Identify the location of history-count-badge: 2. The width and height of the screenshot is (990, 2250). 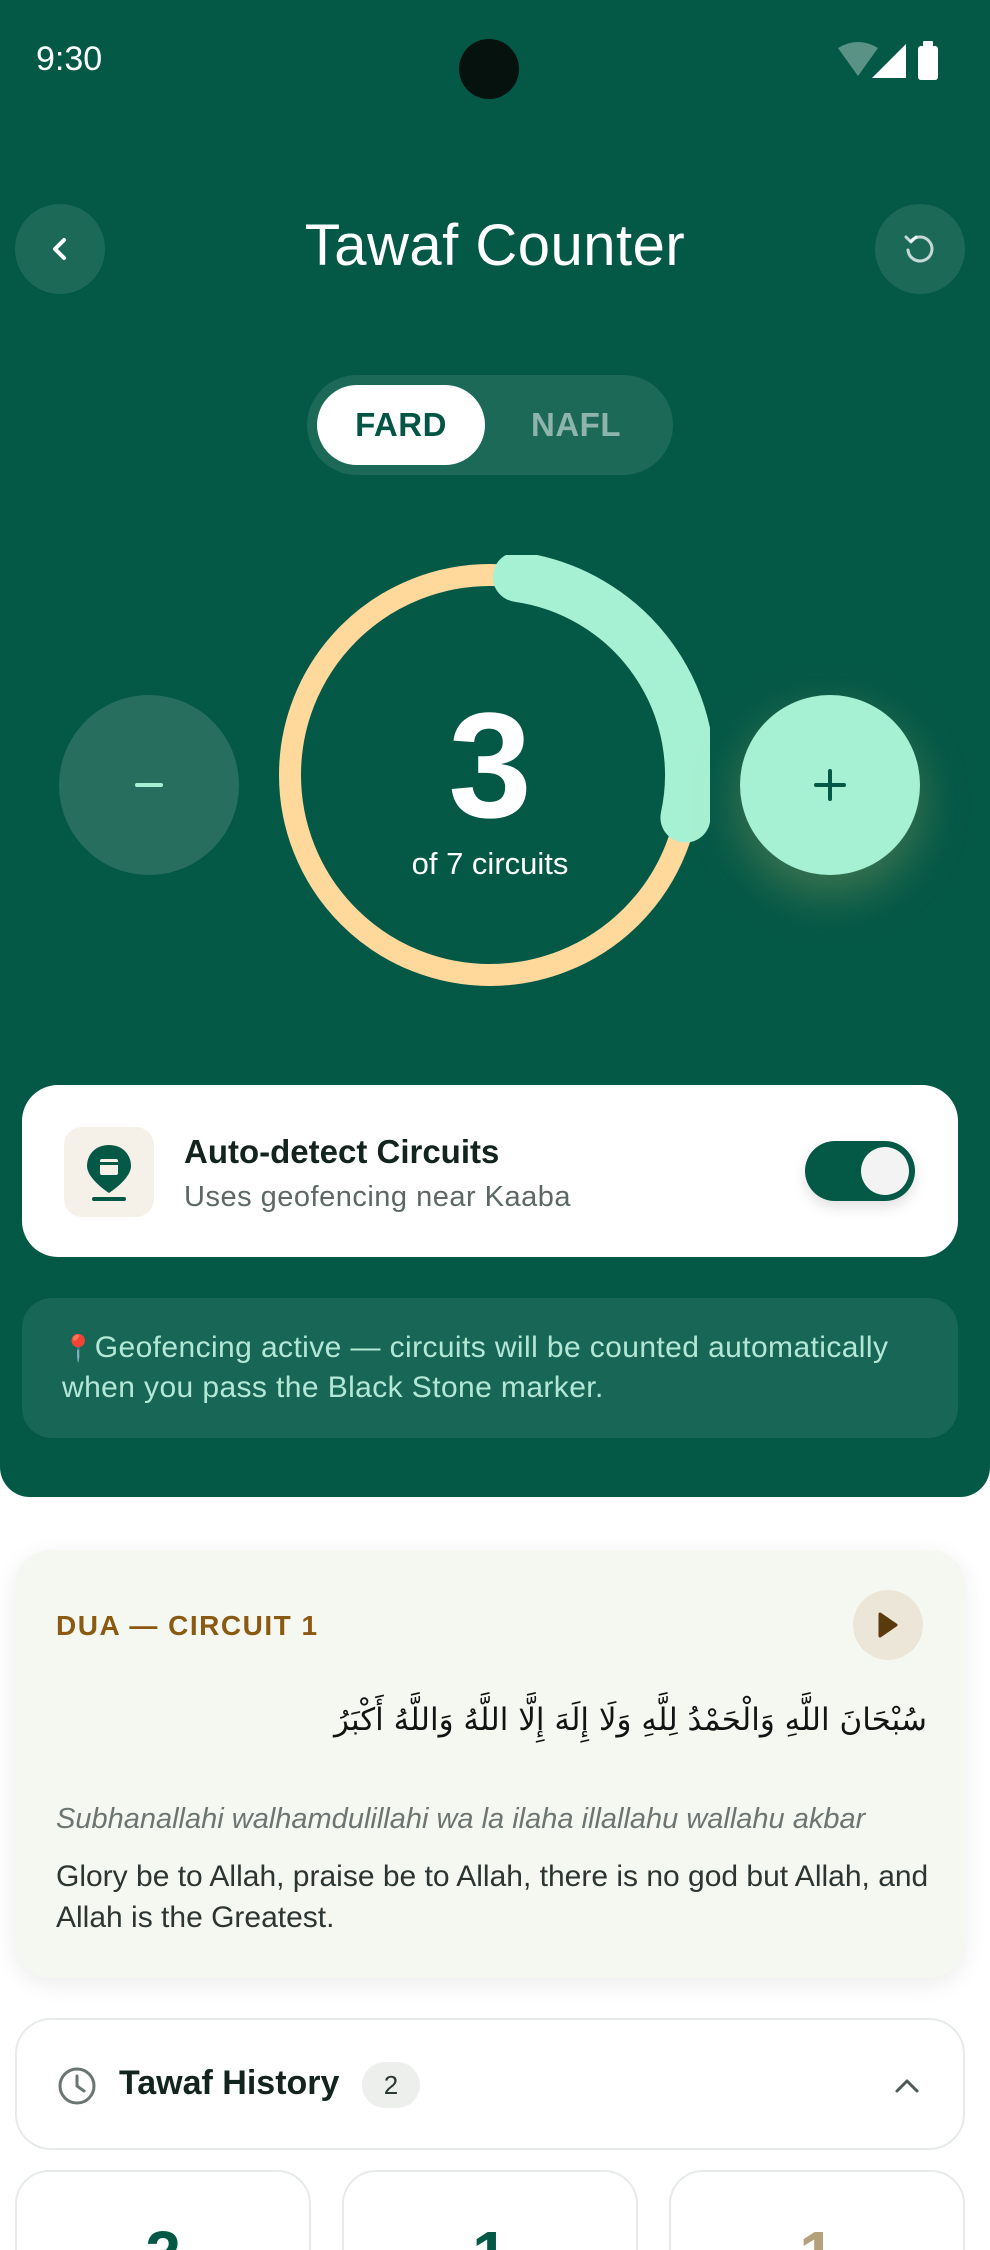
(391, 2085).